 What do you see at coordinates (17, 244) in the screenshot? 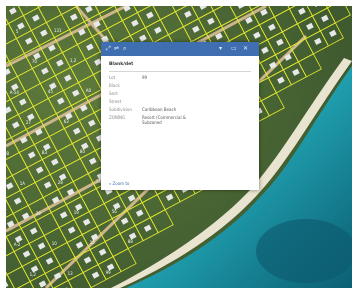
I see `parcel-label: A-2` at bounding box center [17, 244].